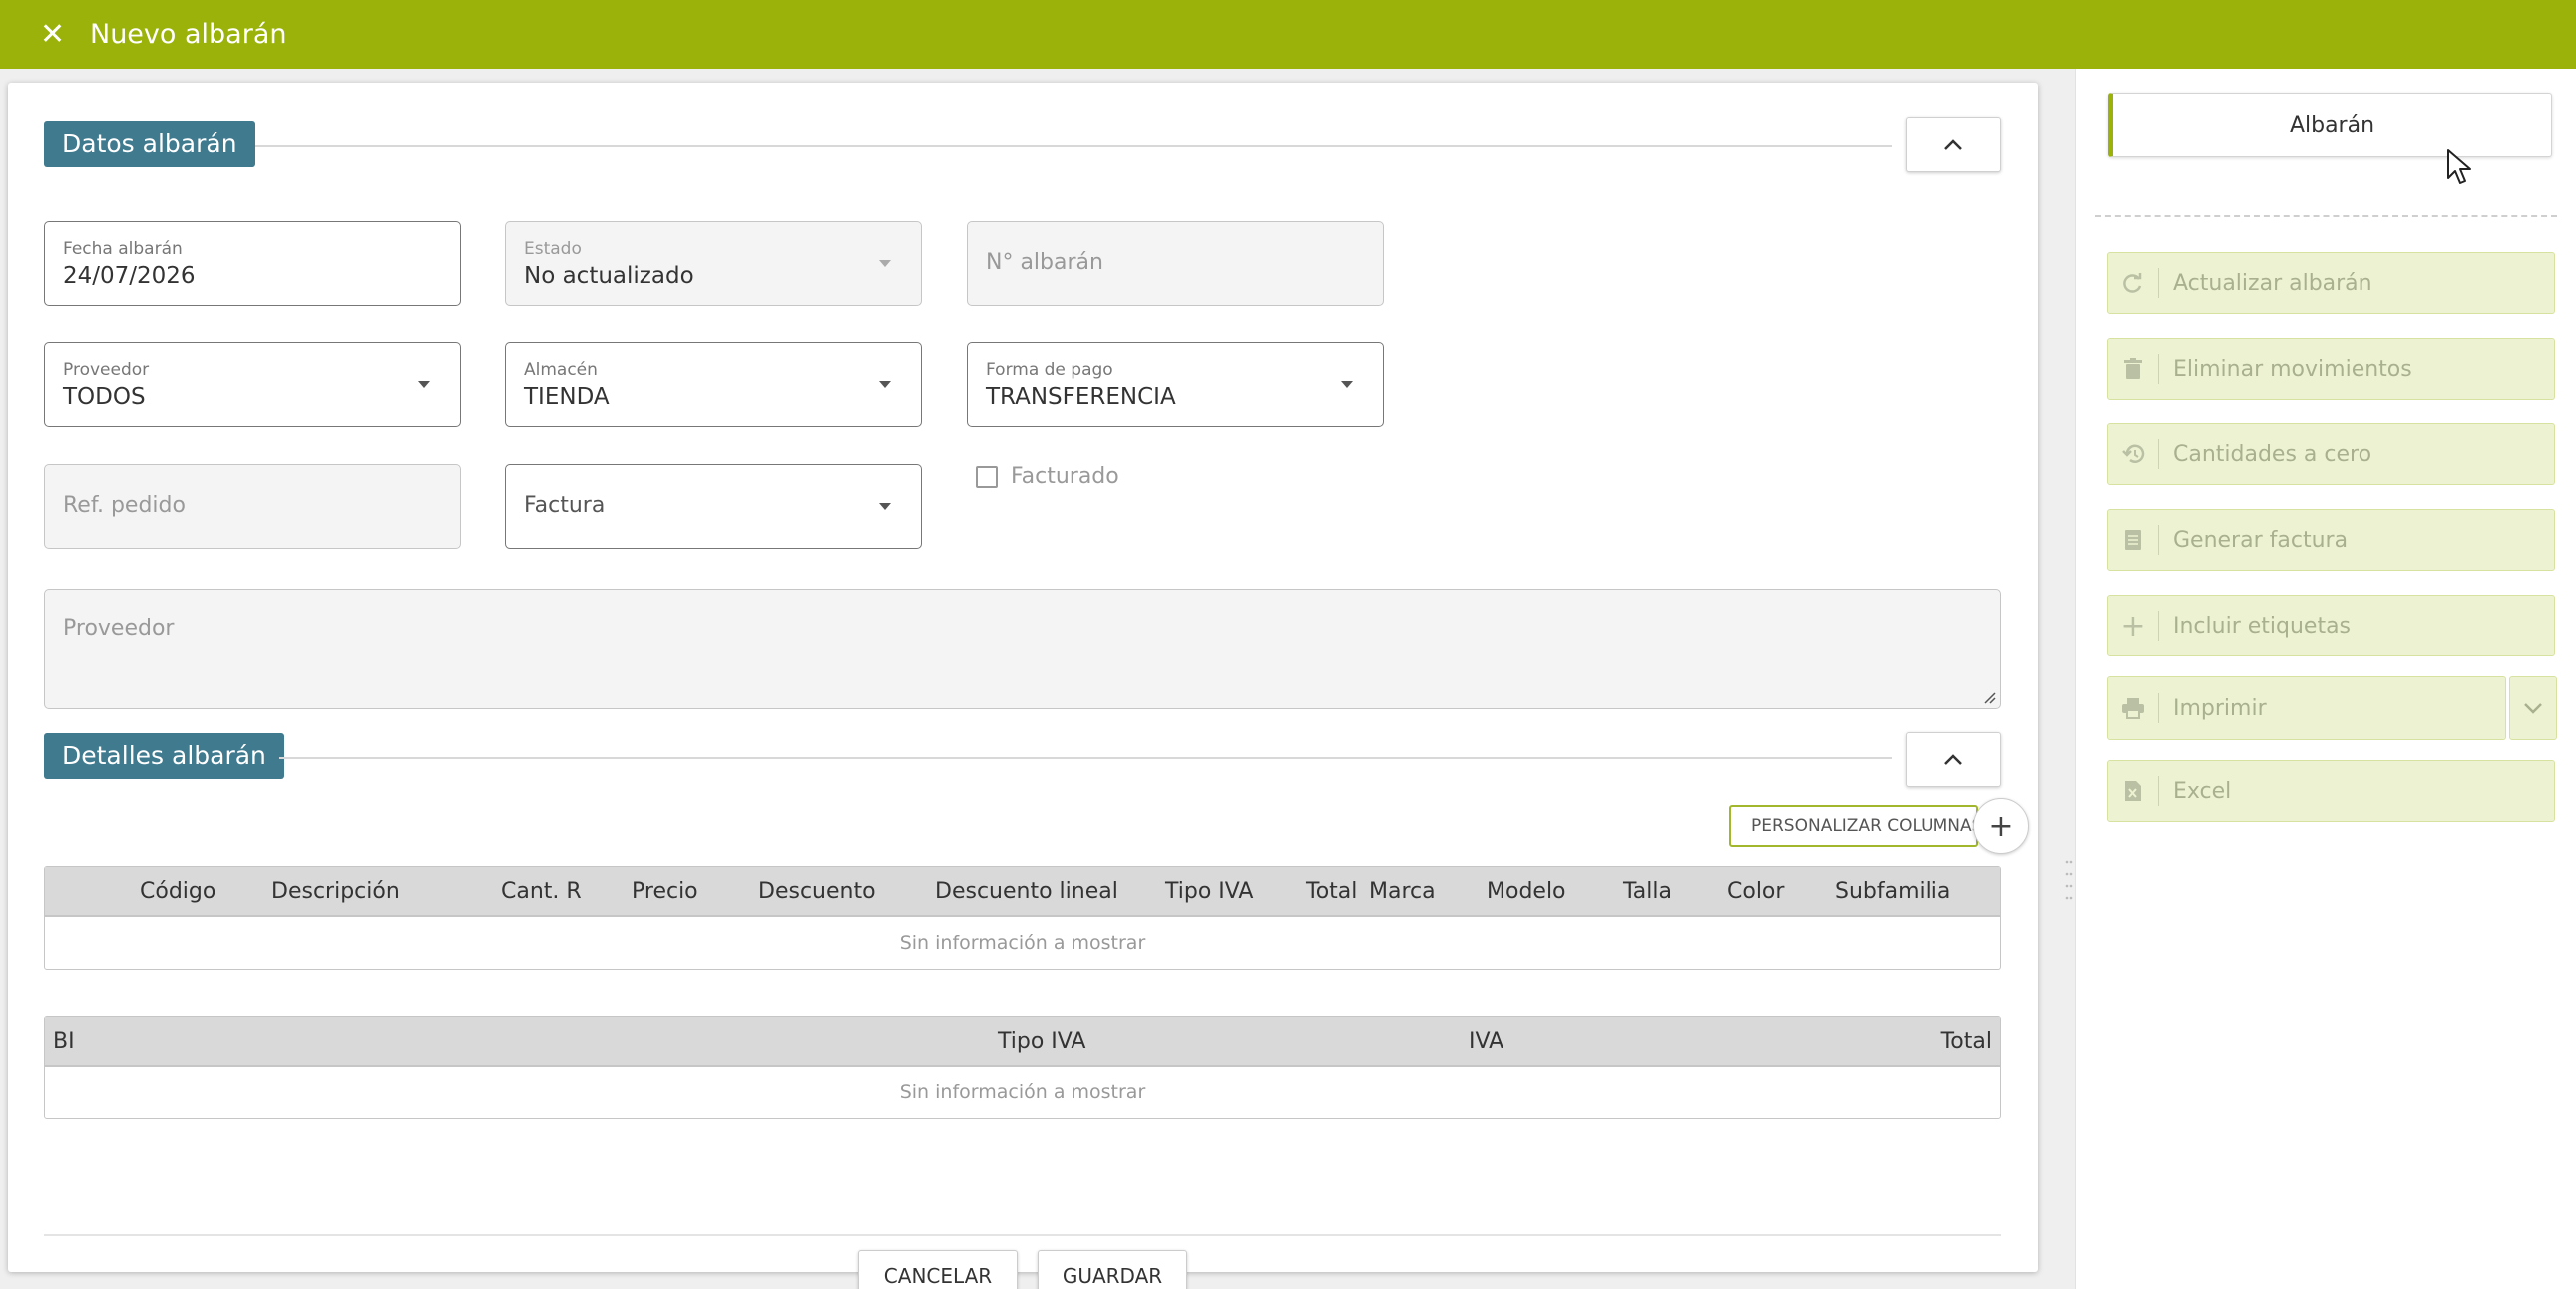 This screenshot has height=1289, width=2576. What do you see at coordinates (2262, 626) in the screenshot?
I see `action-label: Incluir etiquetas` at bounding box center [2262, 626].